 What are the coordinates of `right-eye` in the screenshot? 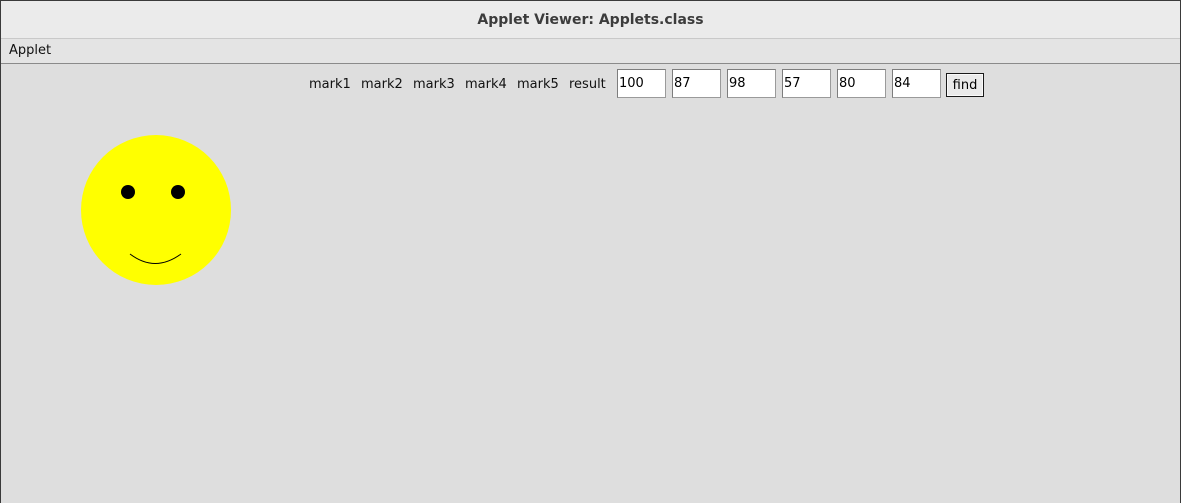 It's located at (178, 192).